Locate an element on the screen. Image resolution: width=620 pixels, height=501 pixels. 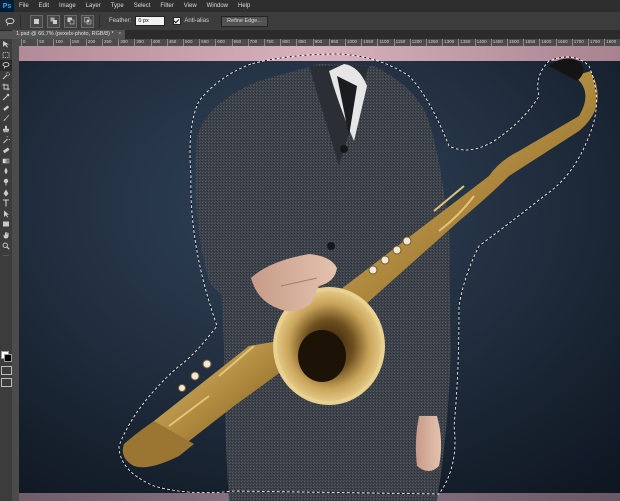
ruler-tick-label: 950 is located at coordinates (333, 42).